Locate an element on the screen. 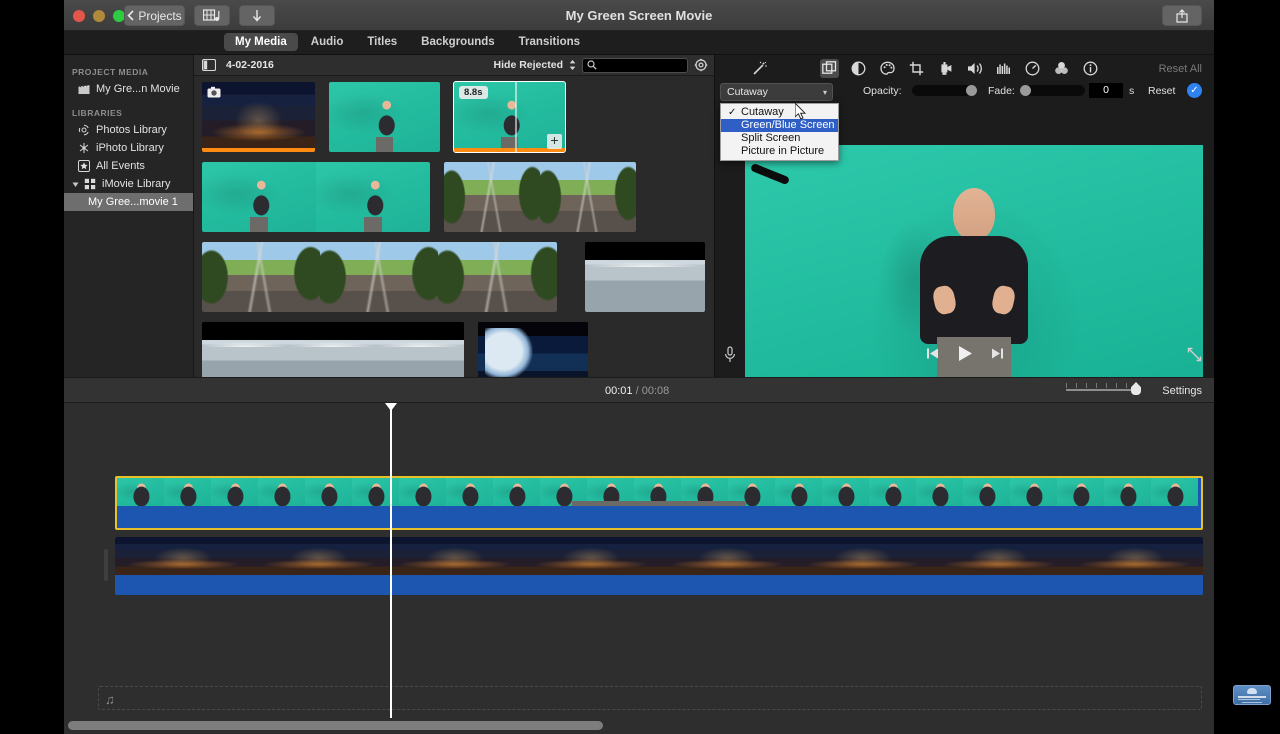 This screenshot has width=1280, height=734. window-title: My Green Screen Movie is located at coordinates (639, 15).